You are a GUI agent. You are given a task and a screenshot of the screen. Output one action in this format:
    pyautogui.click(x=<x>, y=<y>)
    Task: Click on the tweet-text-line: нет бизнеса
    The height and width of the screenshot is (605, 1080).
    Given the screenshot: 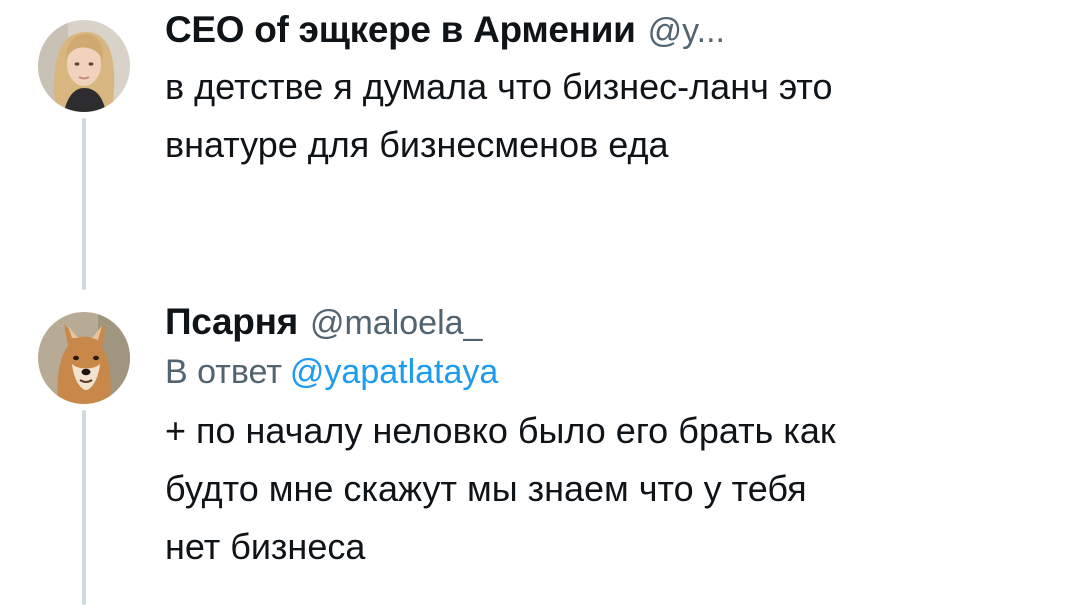 What is the action you would take?
    pyautogui.click(x=265, y=546)
    